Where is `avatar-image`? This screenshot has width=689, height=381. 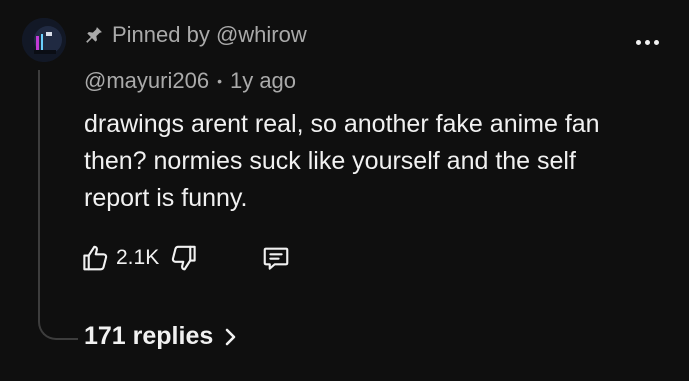
avatar-image is located at coordinates (44, 40).